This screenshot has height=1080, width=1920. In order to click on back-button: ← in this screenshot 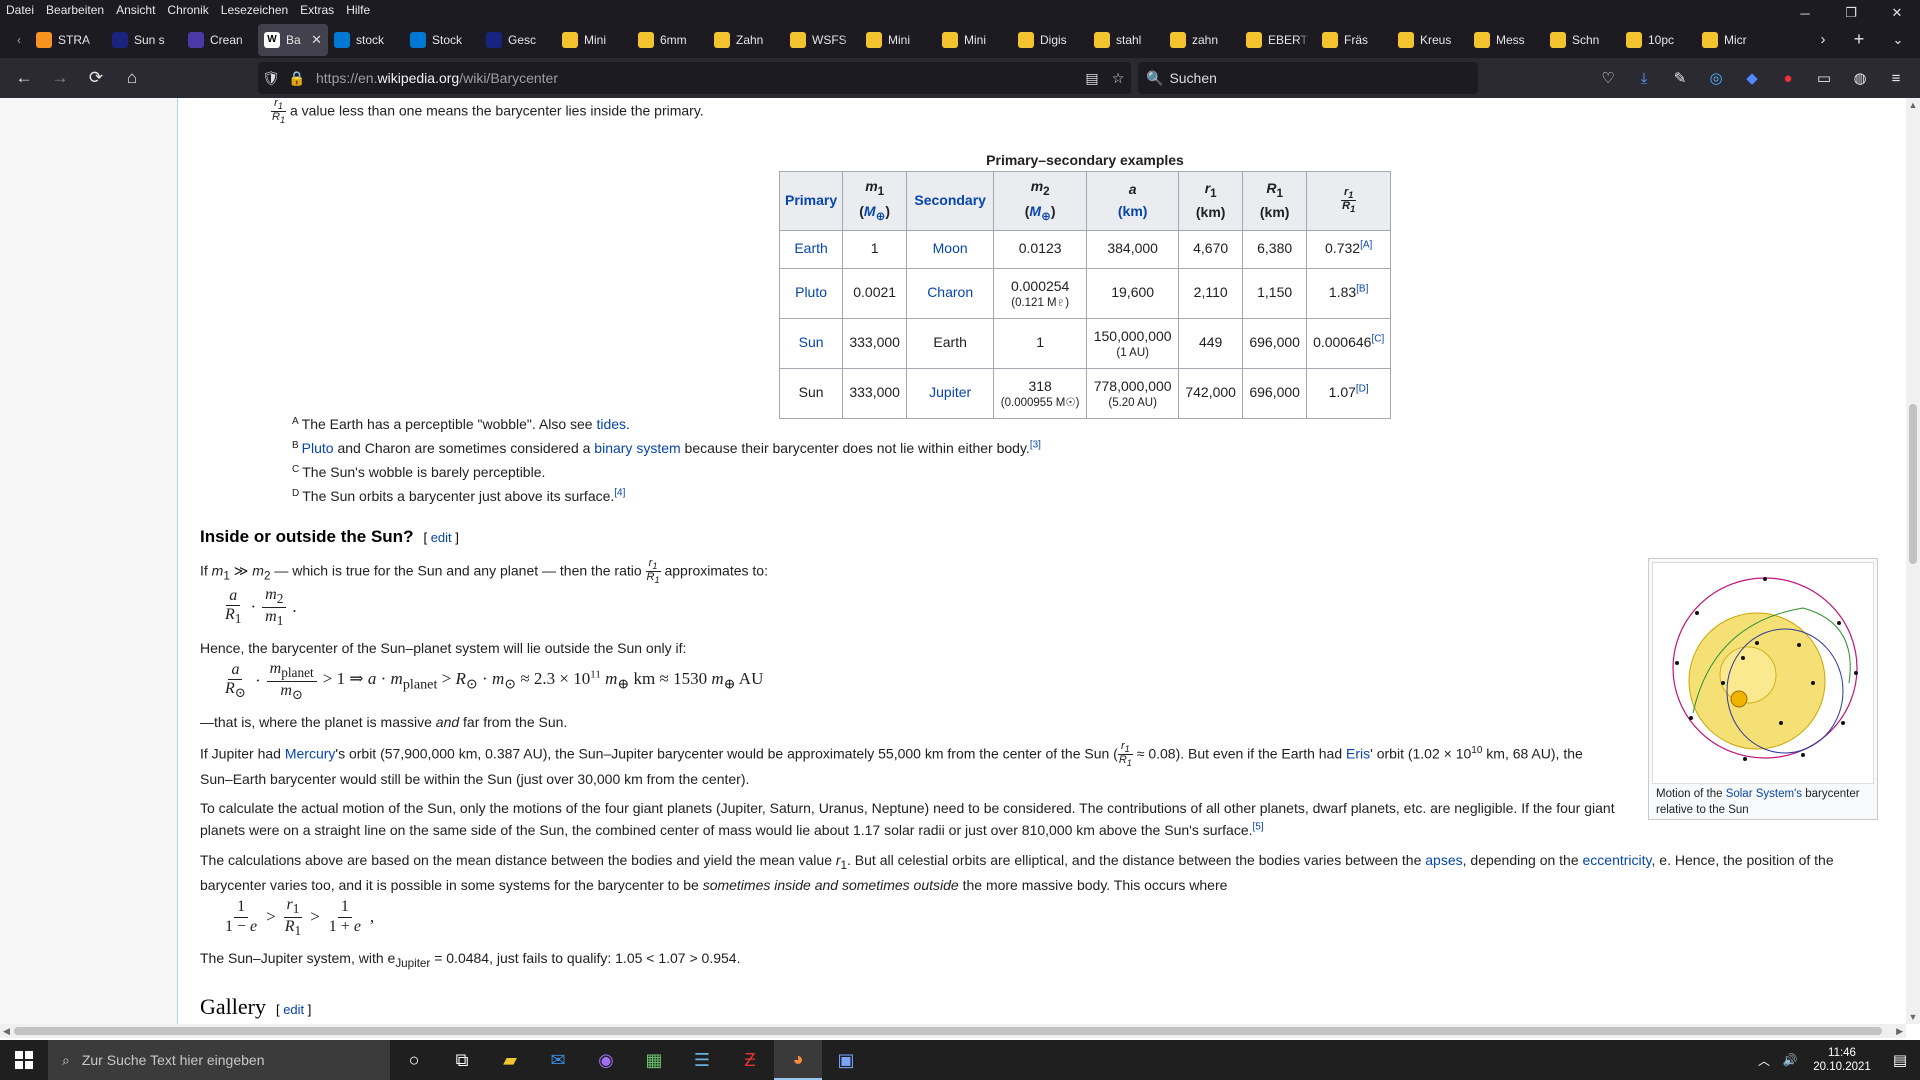, I will do `click(24, 78)`.